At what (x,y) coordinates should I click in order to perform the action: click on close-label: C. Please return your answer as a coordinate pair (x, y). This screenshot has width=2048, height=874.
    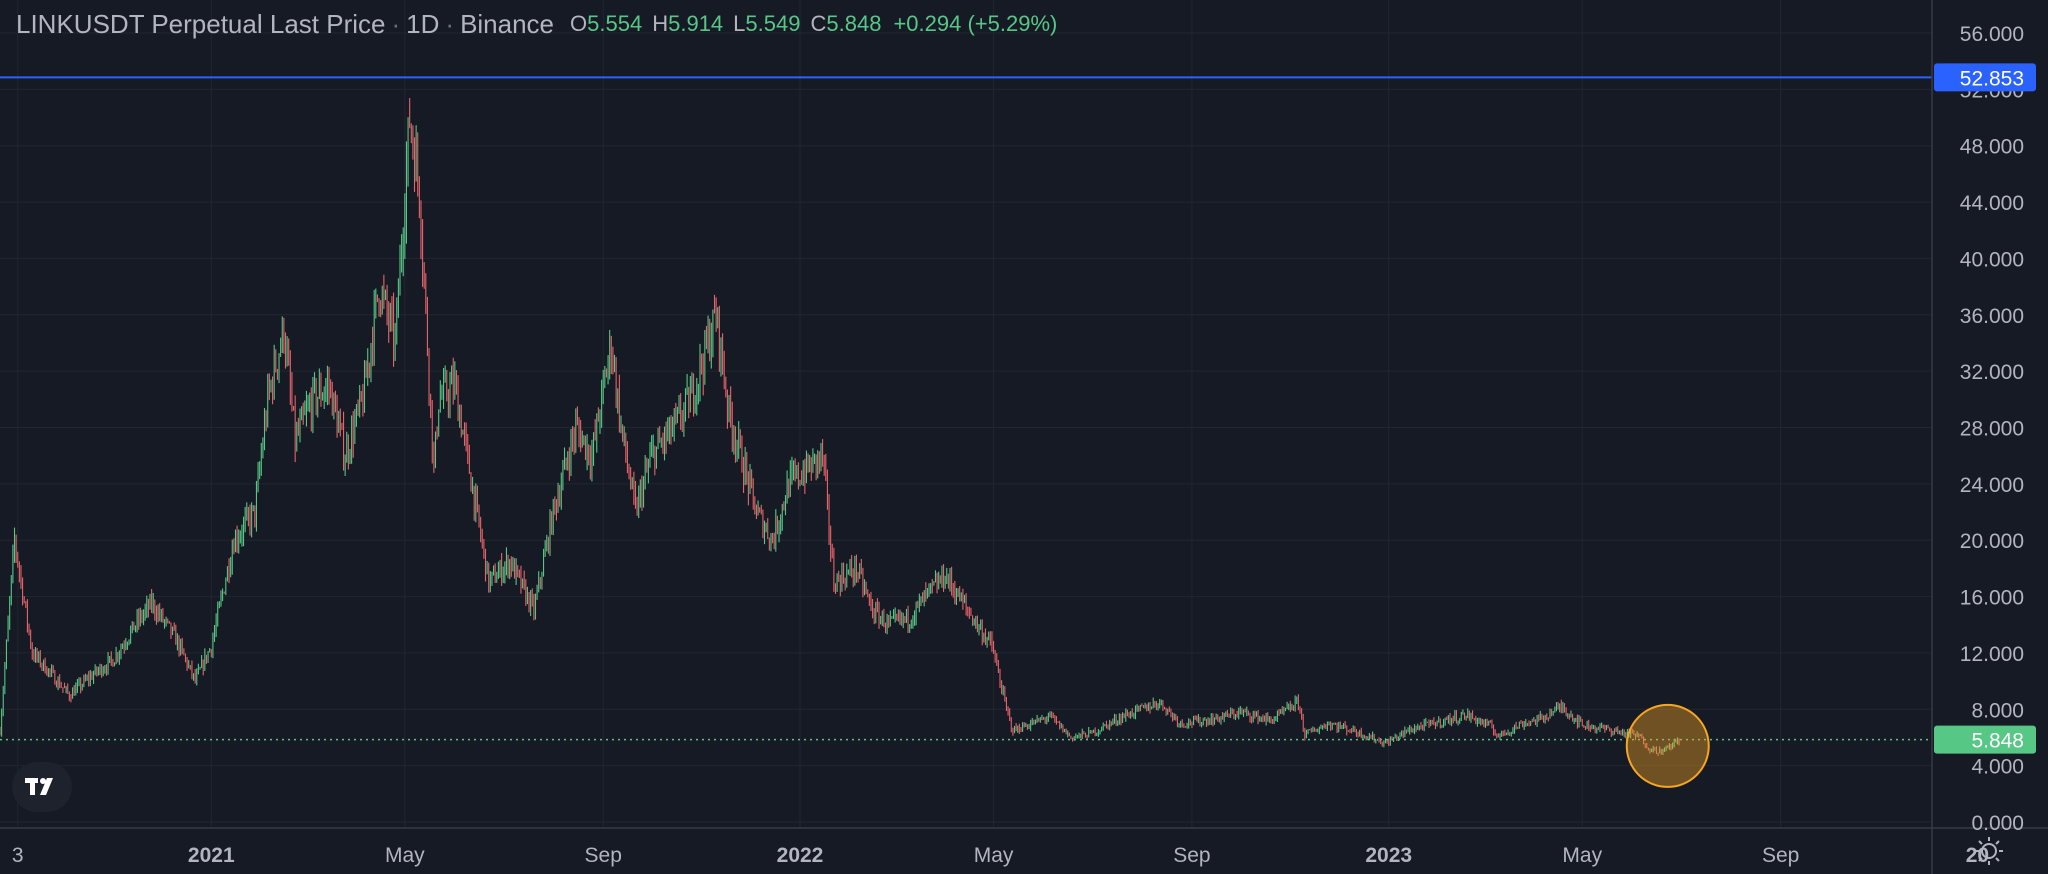
    Looking at the image, I should click on (818, 23).